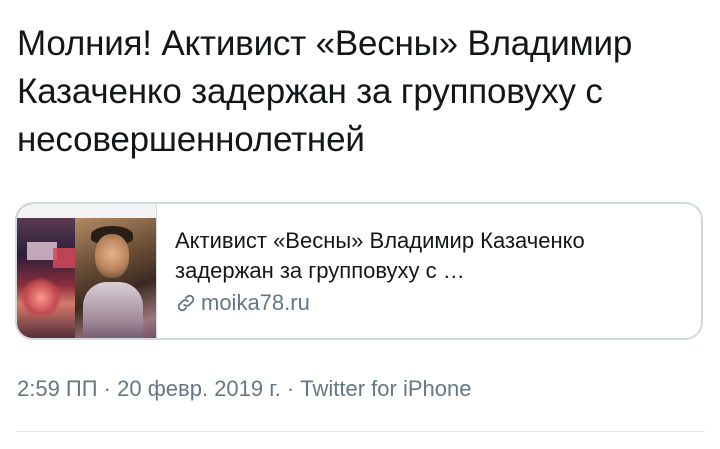  What do you see at coordinates (115, 278) in the screenshot?
I see `thumbnail-right-photo` at bounding box center [115, 278].